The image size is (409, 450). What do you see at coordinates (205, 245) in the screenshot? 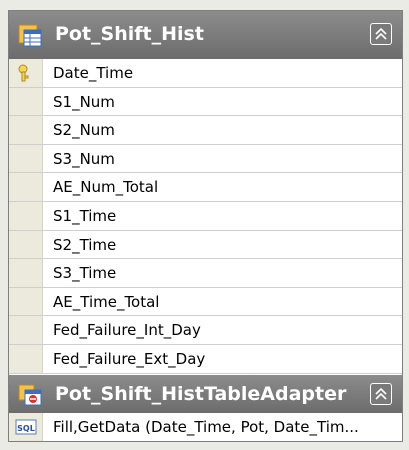
I see `column-row: S2_Time` at bounding box center [205, 245].